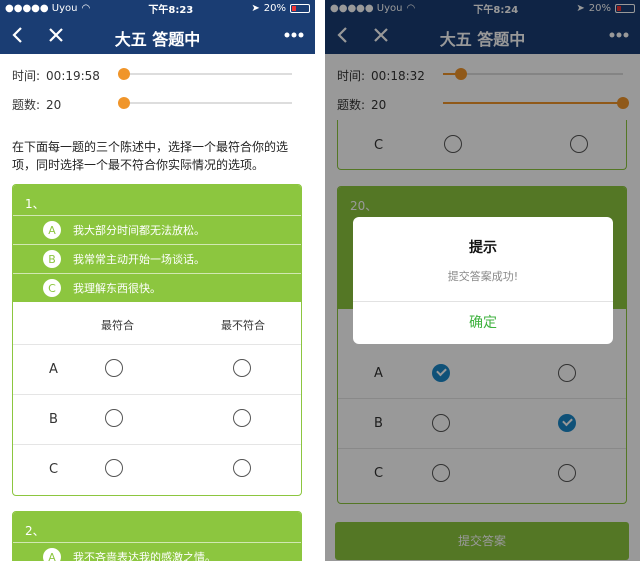 This screenshot has width=640, height=561. Describe the element at coordinates (73, 75) in the screenshot. I see `timer-value: 00:19:58` at that location.